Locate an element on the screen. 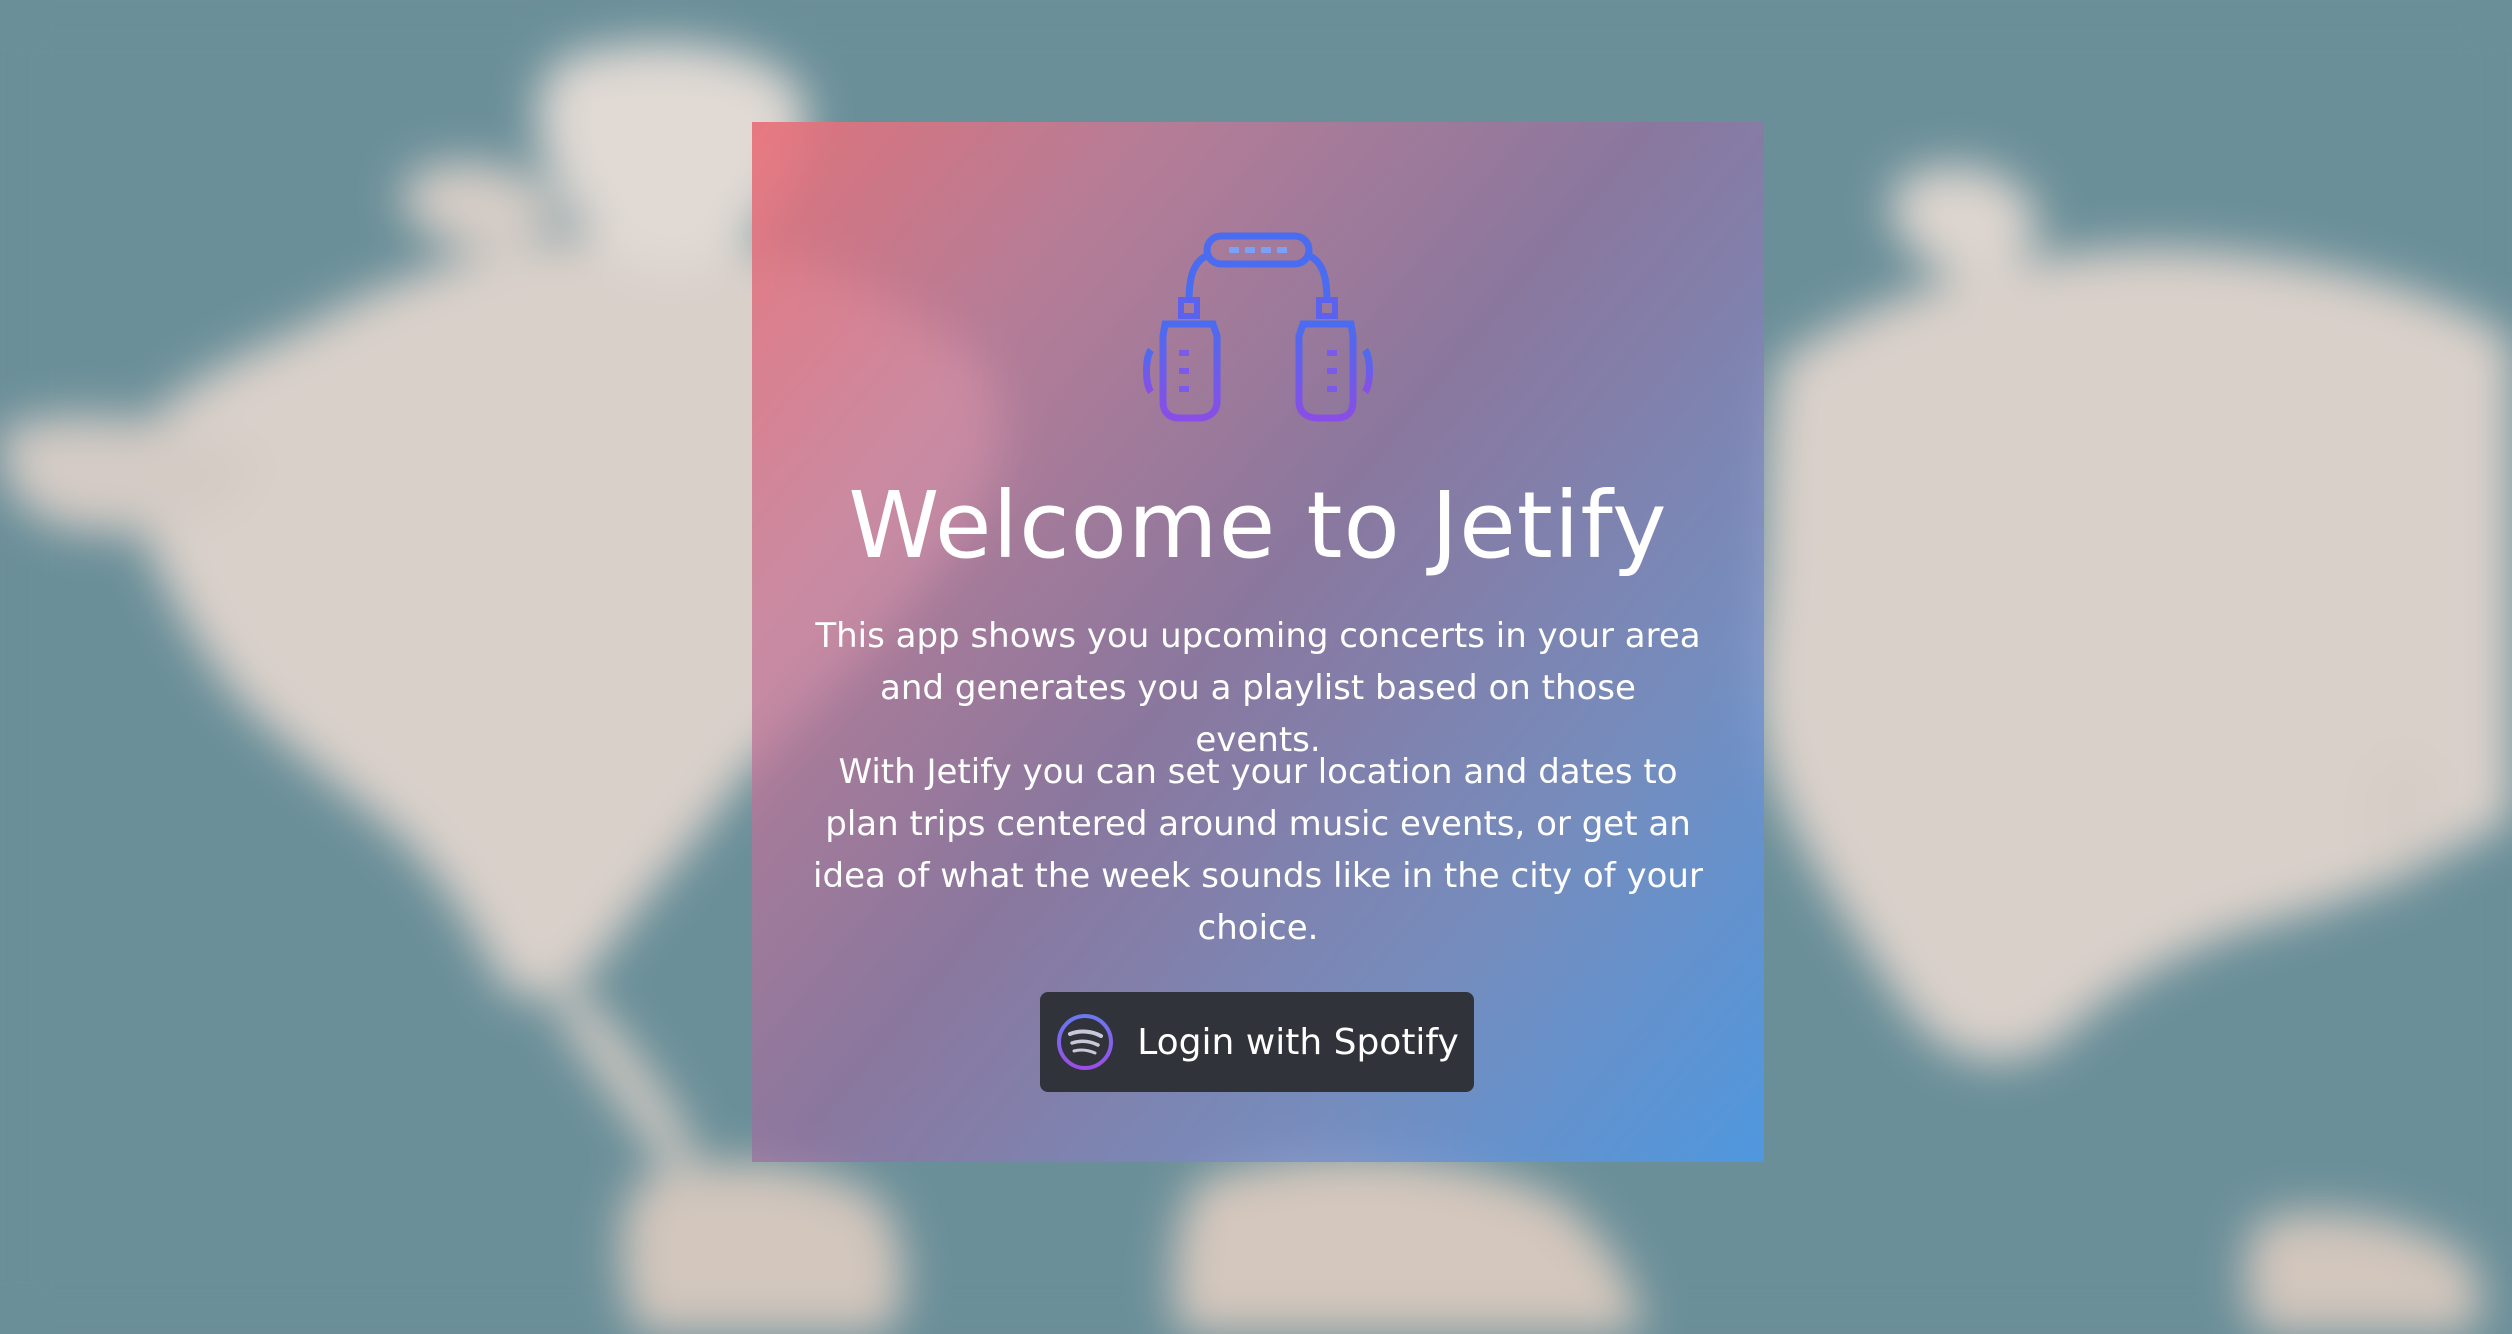  login-with-spotify-button: Login with Spotify is located at coordinates (1257, 1042).